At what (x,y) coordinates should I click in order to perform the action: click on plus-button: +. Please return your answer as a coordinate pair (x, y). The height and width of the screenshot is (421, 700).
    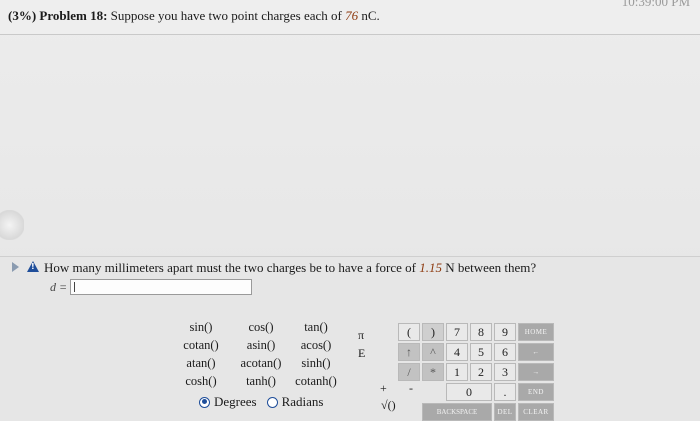
    Looking at the image, I should click on (383, 388).